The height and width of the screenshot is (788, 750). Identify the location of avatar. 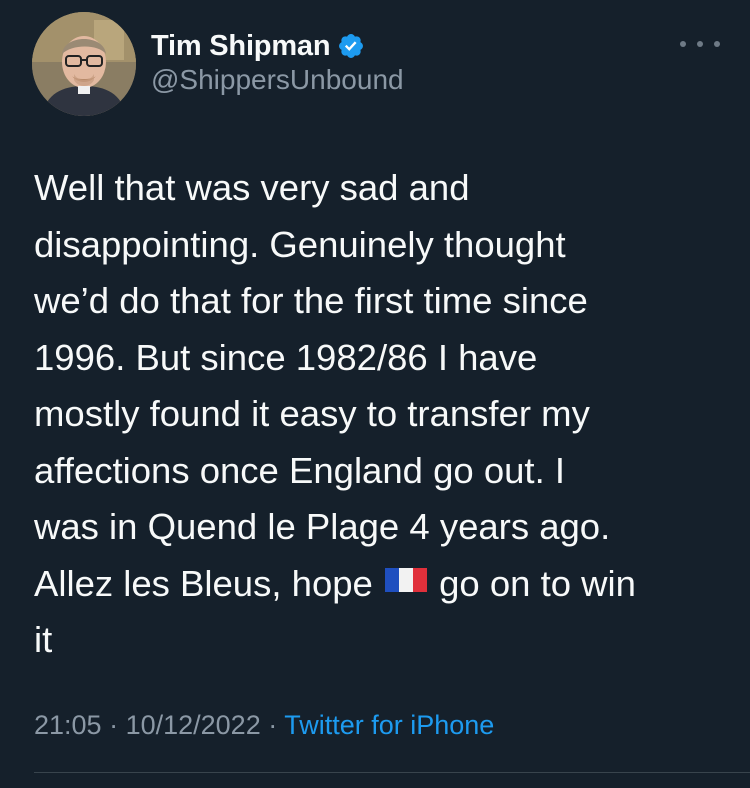
(84, 64).